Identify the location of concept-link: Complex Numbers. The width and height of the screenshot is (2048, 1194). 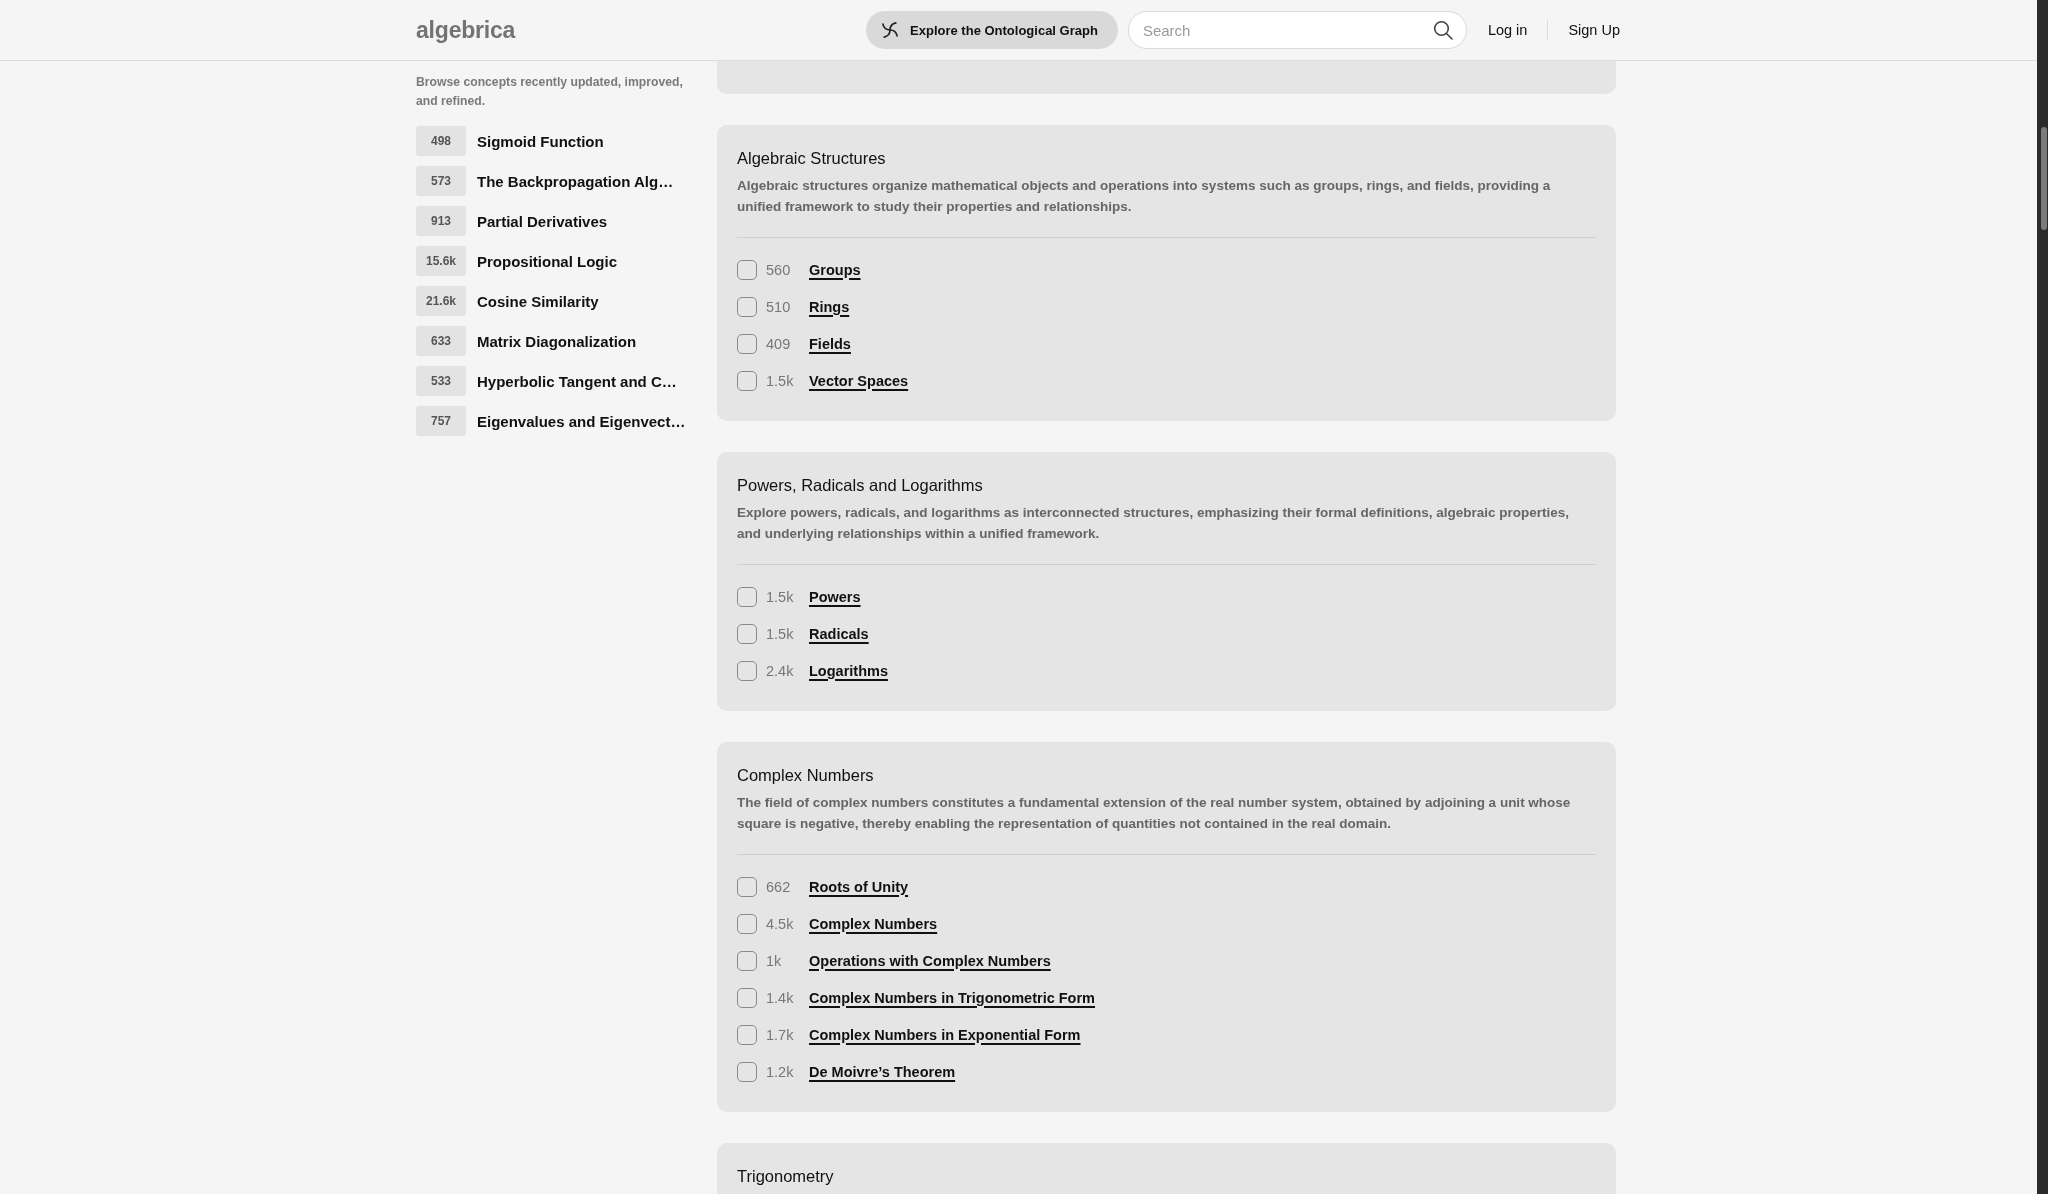
(873, 923).